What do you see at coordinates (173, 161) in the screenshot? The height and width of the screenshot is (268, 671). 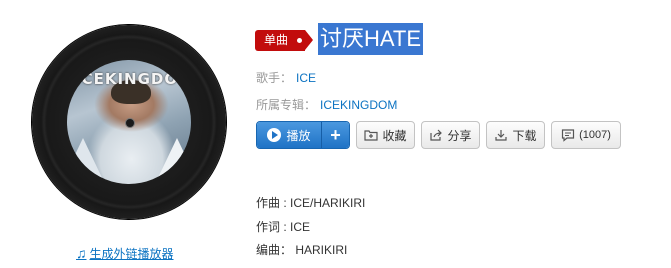 I see `cover-mountain-right` at bounding box center [173, 161].